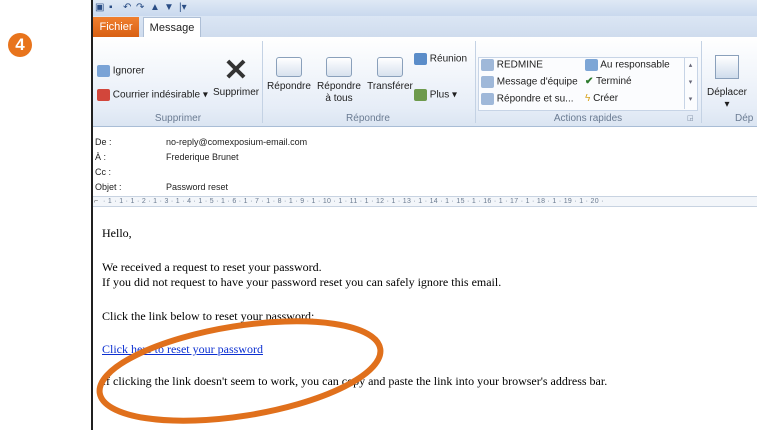 The image size is (757, 430). Describe the element at coordinates (627, 65) in the screenshot. I see `quick-step-to-manager: Au responsable` at that location.